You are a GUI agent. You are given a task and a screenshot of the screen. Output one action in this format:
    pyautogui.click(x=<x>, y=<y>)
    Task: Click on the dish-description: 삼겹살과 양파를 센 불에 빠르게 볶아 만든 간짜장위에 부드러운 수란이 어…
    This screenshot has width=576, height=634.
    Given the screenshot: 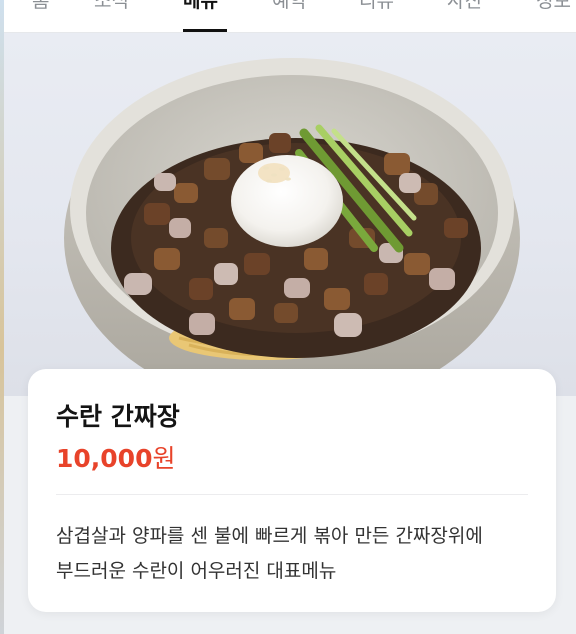 What is the action you would take?
    pyautogui.click(x=269, y=553)
    